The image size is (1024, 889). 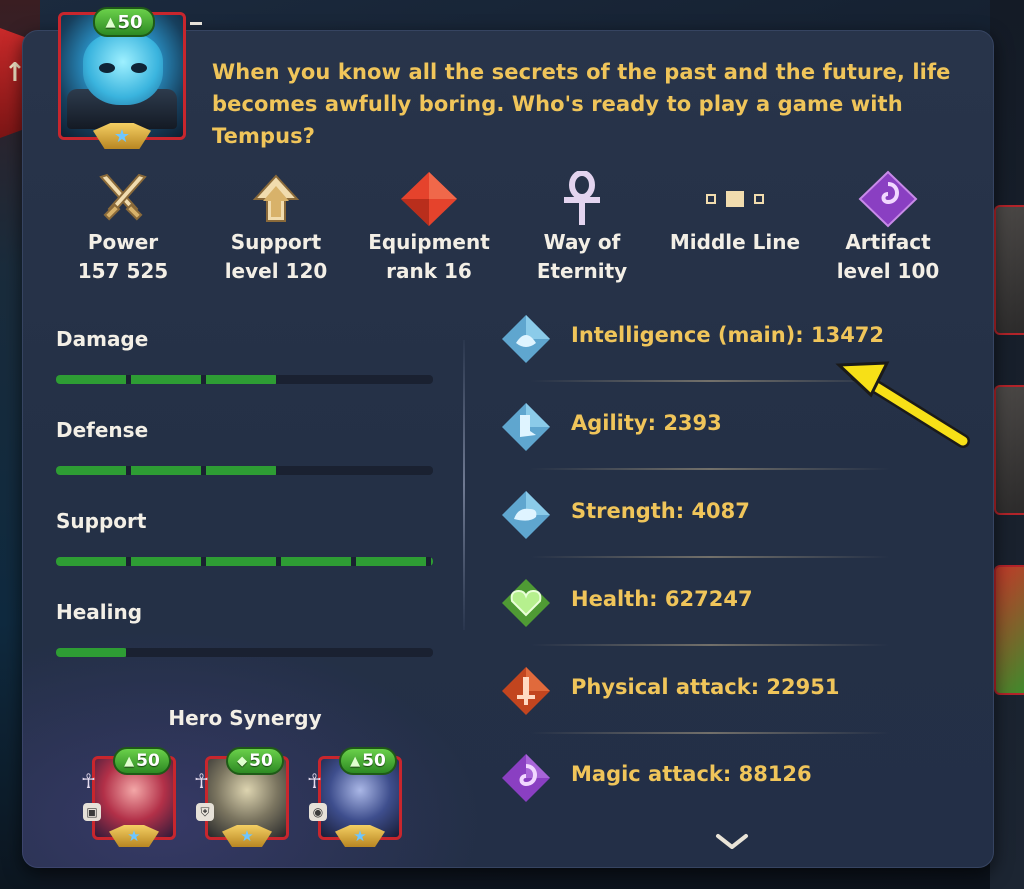 I want to click on stat-label: Artifact, so click(x=888, y=242).